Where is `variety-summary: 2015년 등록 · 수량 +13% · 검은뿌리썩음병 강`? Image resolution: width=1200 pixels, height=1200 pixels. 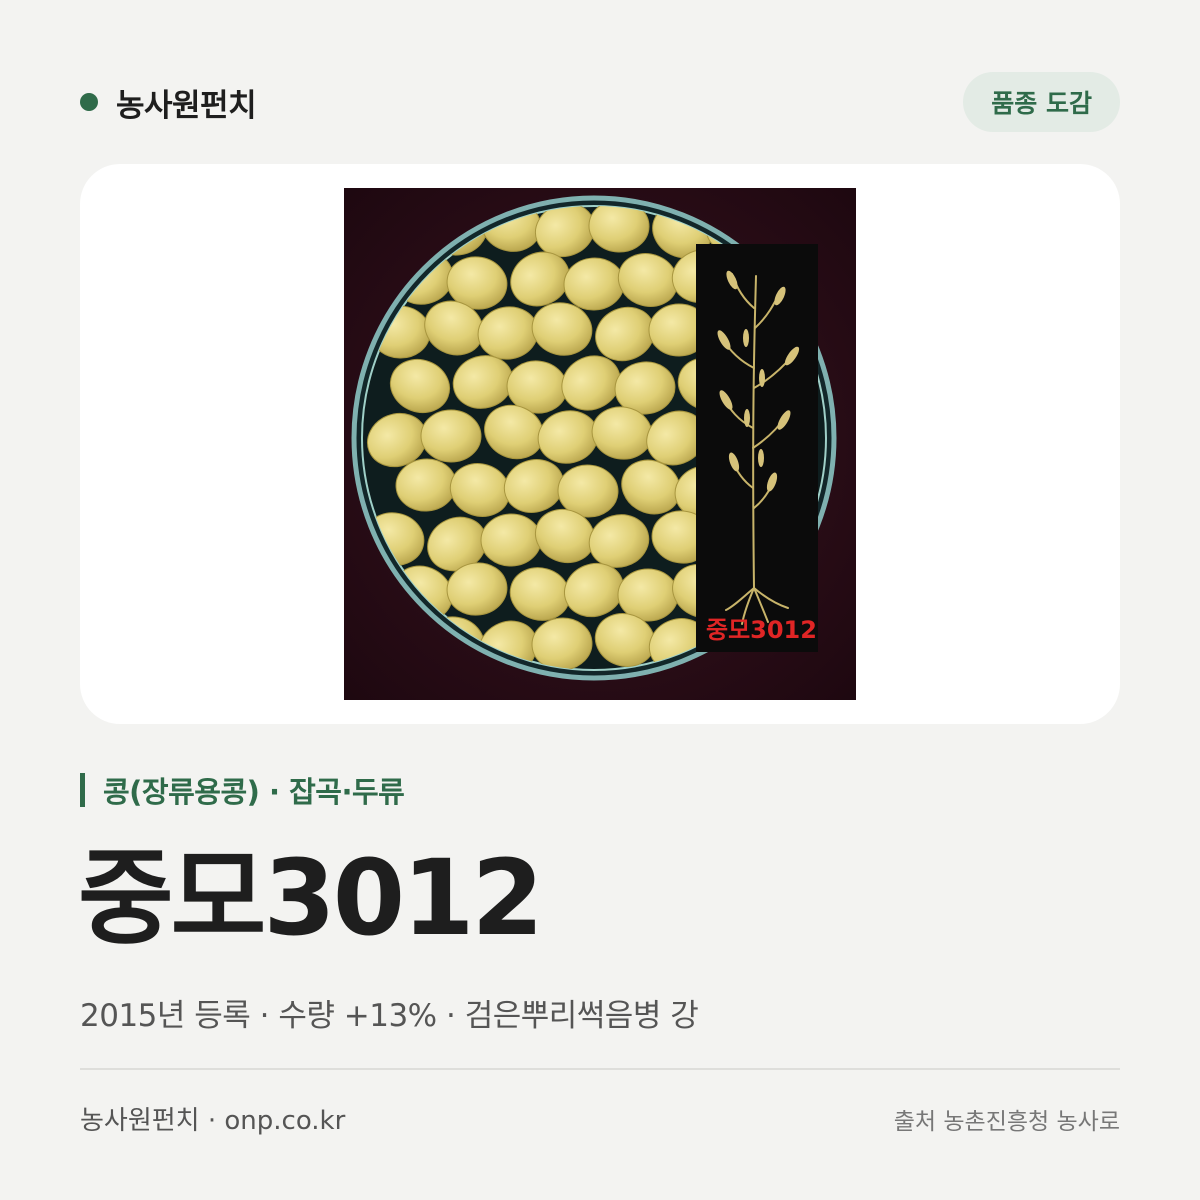 variety-summary: 2015년 등록 · 수량 +13% · 검은뿌리썩음병 강 is located at coordinates (389, 1016).